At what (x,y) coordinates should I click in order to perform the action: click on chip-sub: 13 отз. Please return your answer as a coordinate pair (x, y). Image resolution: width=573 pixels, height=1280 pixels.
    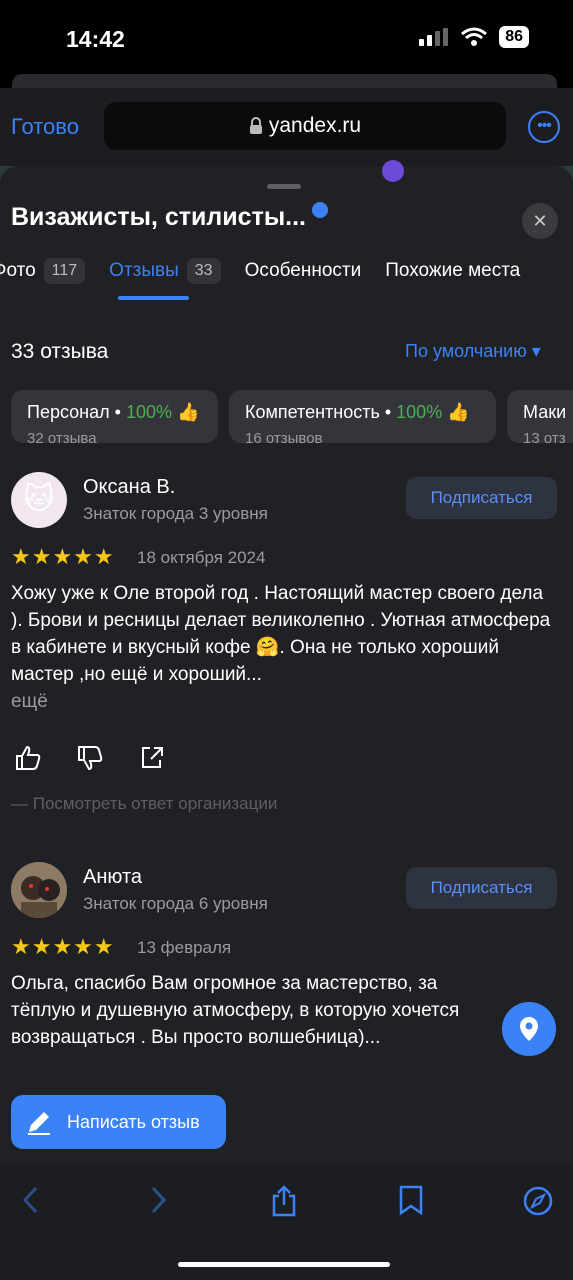
    Looking at the image, I should click on (544, 438).